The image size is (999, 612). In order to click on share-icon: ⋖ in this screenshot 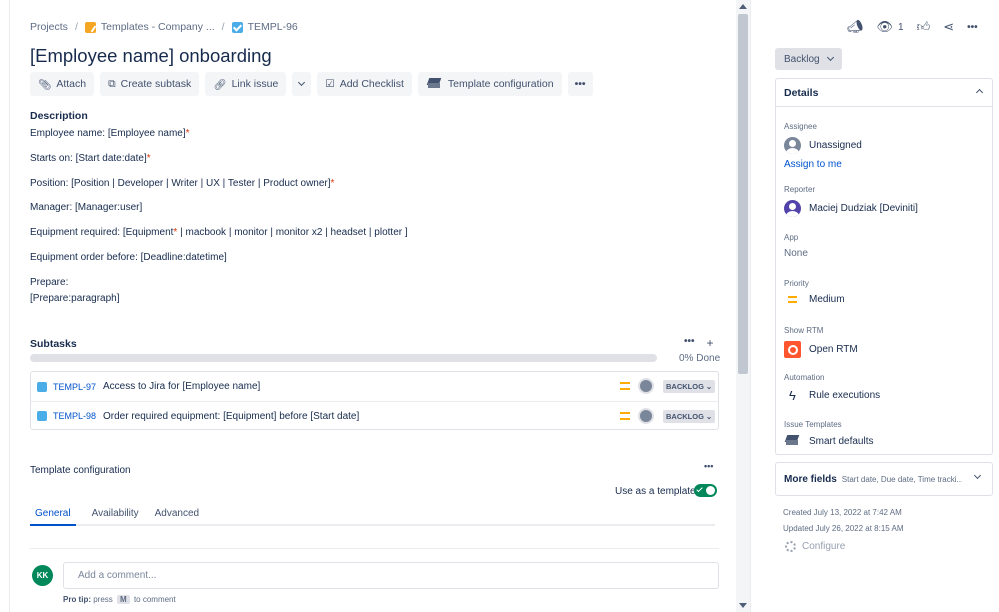, I will do `click(948, 27)`.